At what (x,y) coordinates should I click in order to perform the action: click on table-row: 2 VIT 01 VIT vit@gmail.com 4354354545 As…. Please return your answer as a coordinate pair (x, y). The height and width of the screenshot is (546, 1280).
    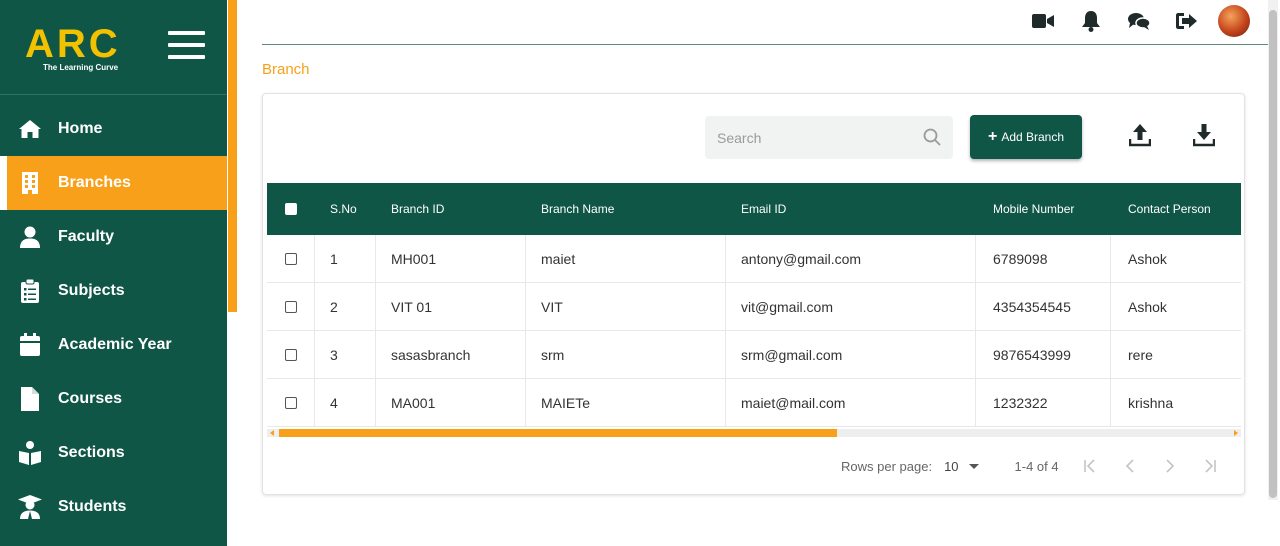
    Looking at the image, I should click on (754, 307).